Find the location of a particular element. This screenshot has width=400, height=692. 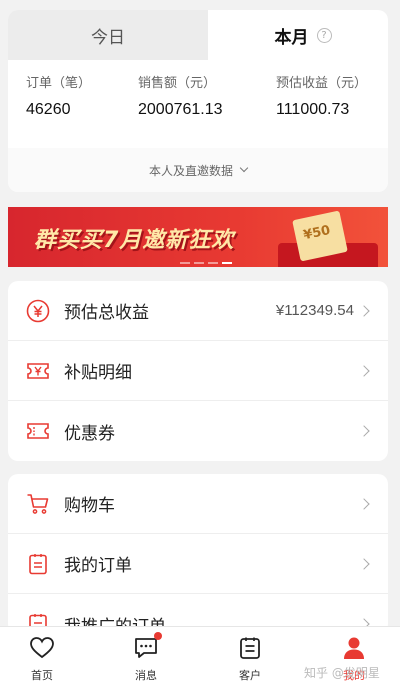

help-icon: ? is located at coordinates (324, 35).